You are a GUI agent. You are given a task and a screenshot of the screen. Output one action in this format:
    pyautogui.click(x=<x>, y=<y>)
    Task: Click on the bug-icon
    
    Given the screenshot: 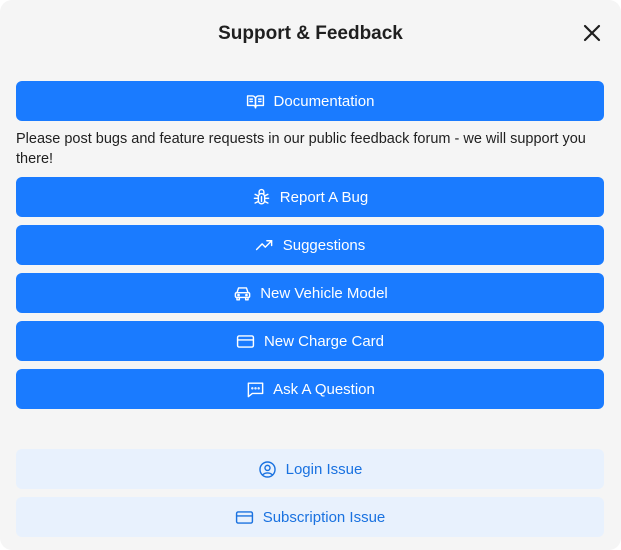 What is the action you would take?
    pyautogui.click(x=262, y=197)
    